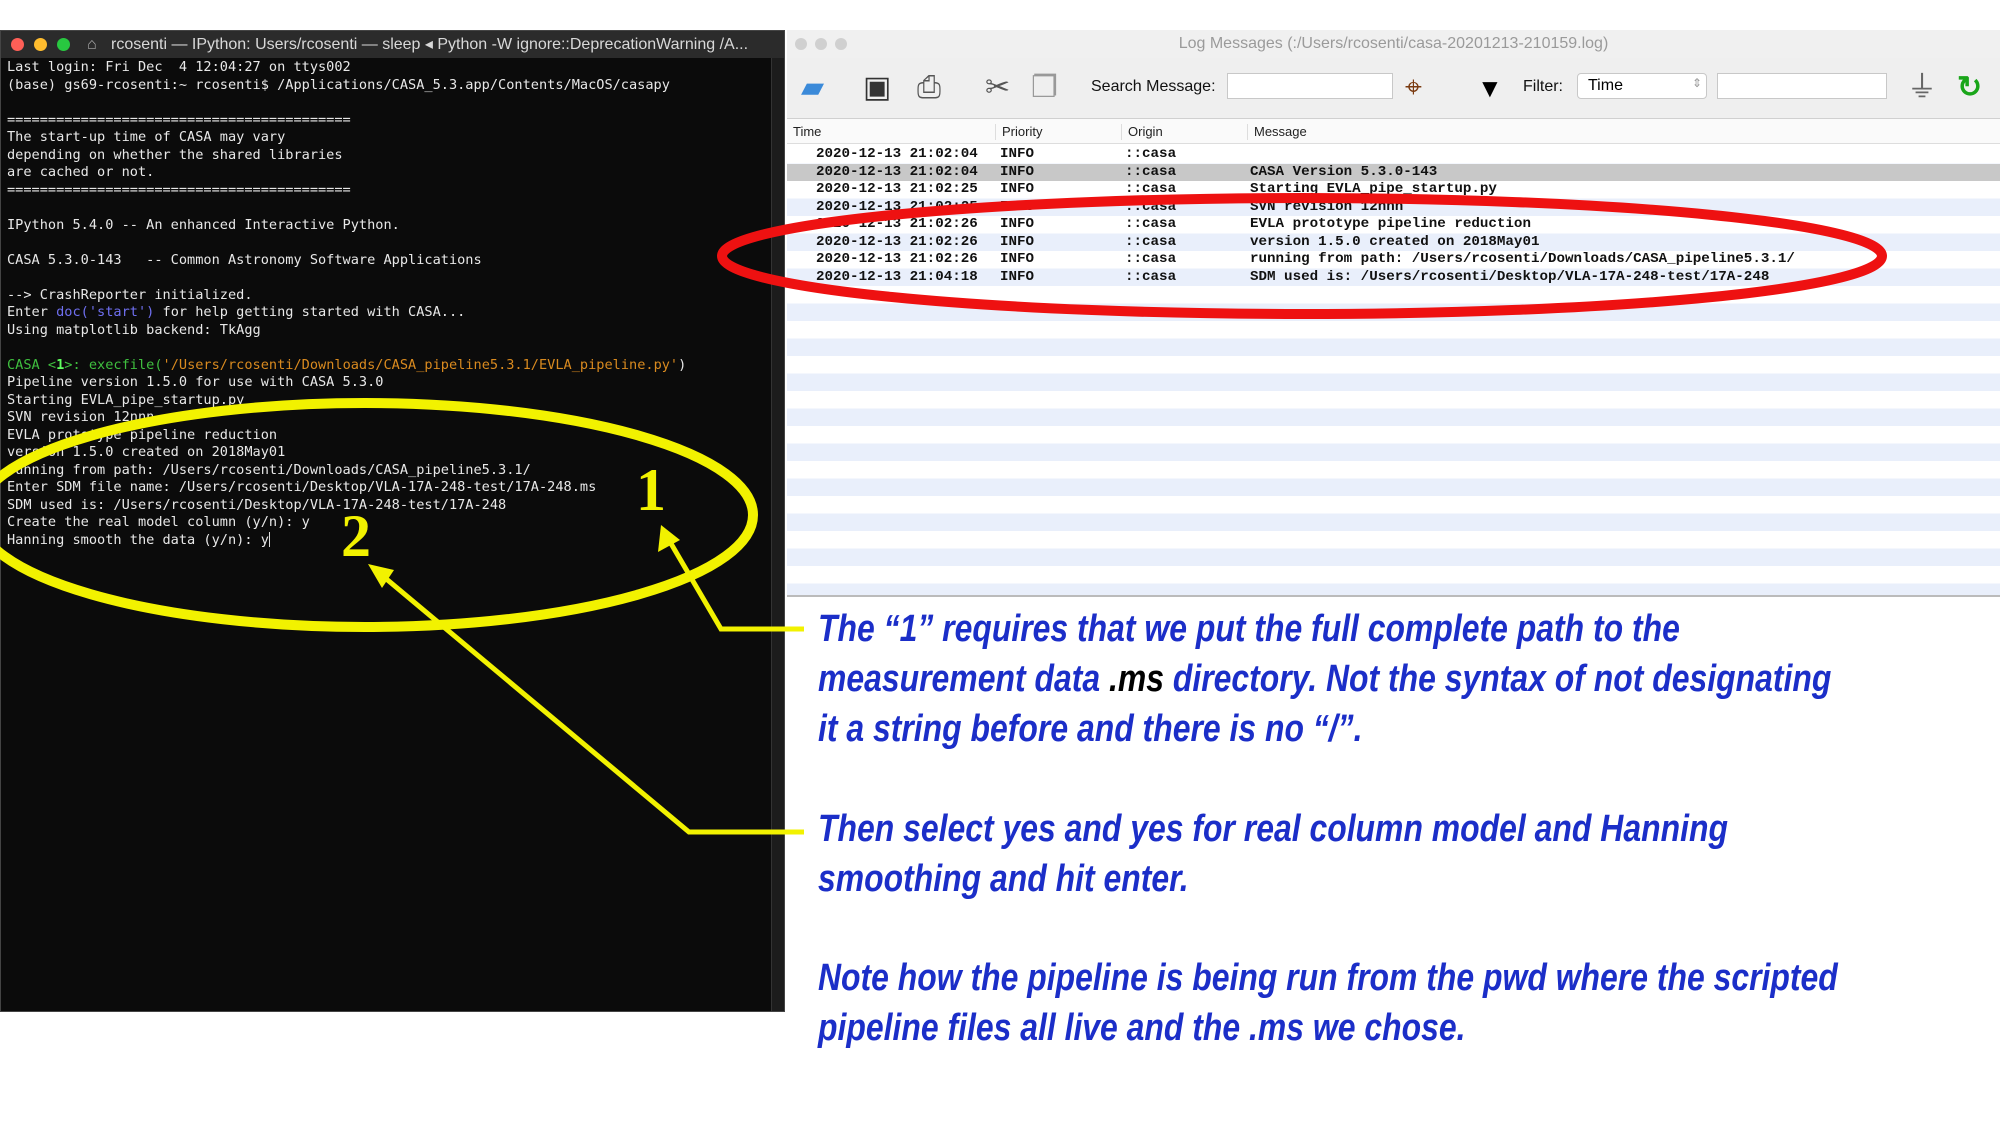 The height and width of the screenshot is (1125, 2000). What do you see at coordinates (1003, 879) in the screenshot?
I see `note-2-line-2: smoothing and hit enter.` at bounding box center [1003, 879].